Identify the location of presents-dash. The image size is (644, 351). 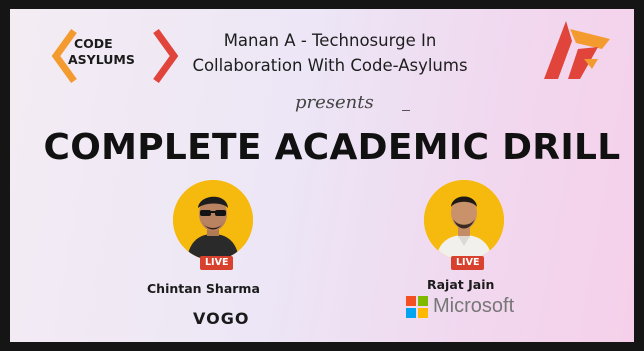
(406, 110).